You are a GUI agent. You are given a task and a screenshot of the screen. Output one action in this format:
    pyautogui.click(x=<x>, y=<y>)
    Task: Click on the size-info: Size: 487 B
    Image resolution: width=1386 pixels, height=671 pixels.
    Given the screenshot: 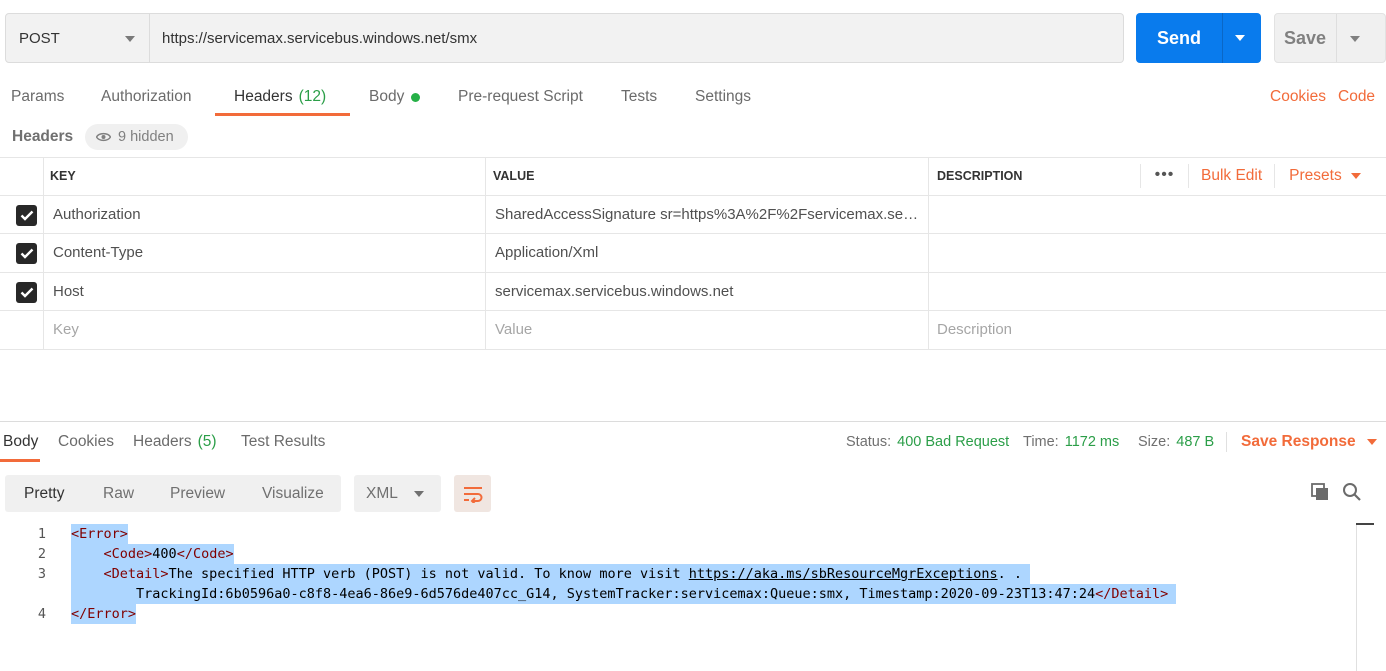 What is the action you would take?
    pyautogui.click(x=1176, y=442)
    